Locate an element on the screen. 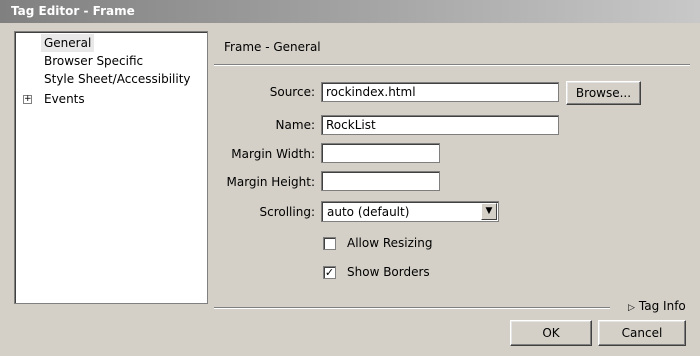  dropdown-arrow-icon: ▼ is located at coordinates (489, 211).